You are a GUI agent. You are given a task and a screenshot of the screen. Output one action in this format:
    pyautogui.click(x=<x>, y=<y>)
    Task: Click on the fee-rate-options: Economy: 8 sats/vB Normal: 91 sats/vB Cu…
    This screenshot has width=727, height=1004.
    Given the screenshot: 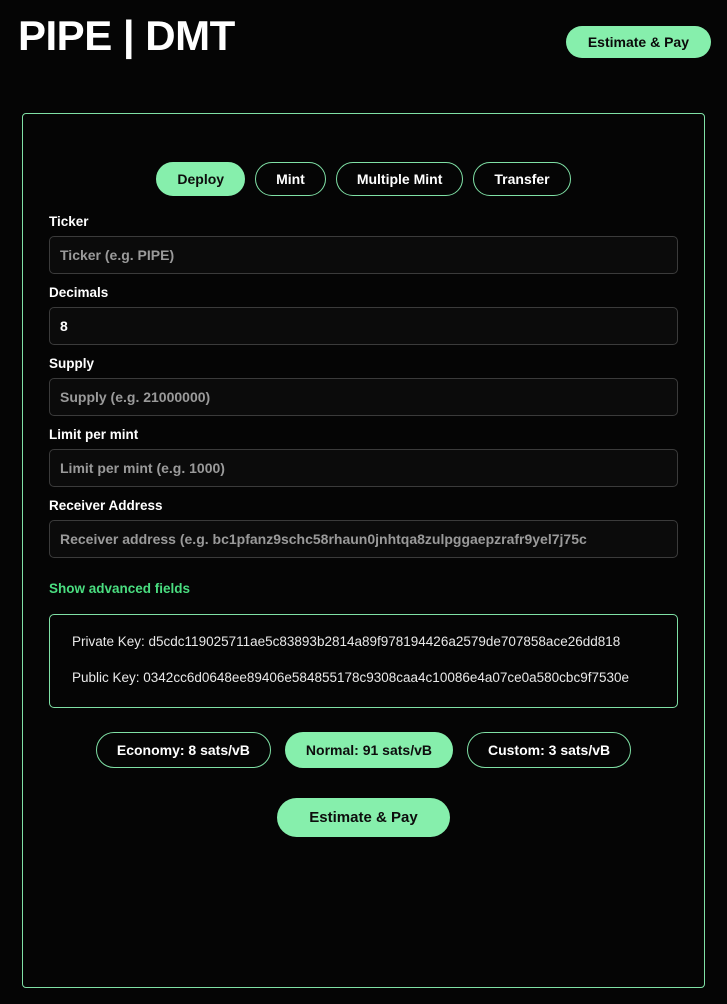 What is the action you would take?
    pyautogui.click(x=363, y=750)
    